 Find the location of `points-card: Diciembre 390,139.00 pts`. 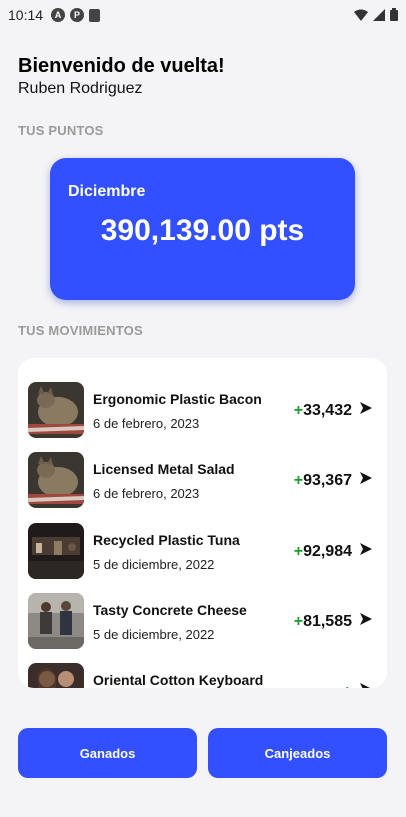

points-card: Diciembre 390,139.00 pts is located at coordinates (202, 229).